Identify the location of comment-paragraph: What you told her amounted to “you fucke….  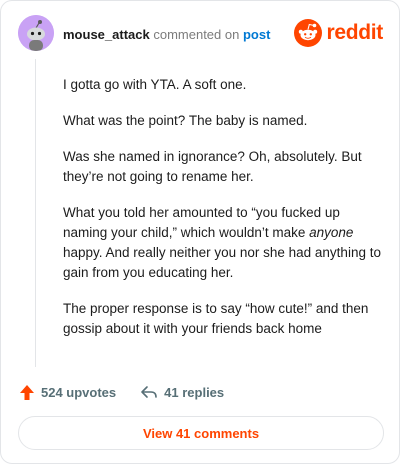
(223, 243).